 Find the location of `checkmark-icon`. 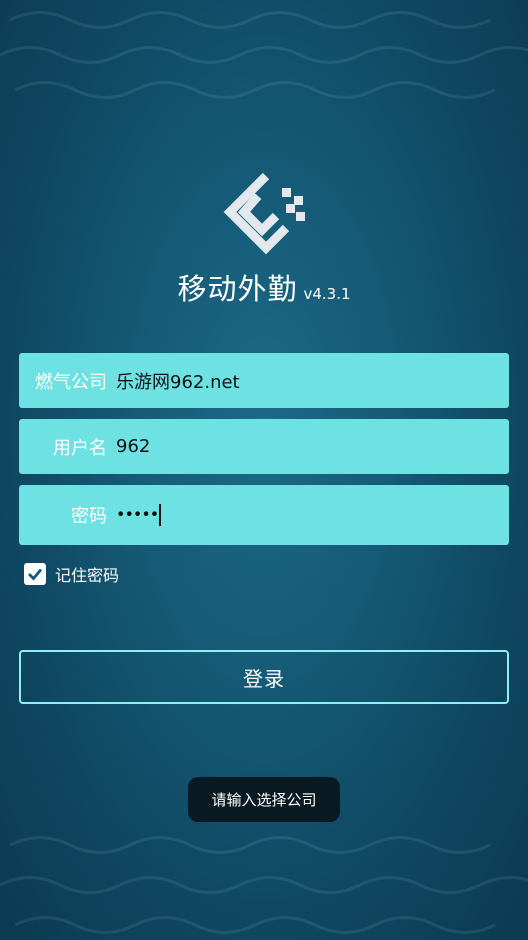

checkmark-icon is located at coordinates (35, 574).